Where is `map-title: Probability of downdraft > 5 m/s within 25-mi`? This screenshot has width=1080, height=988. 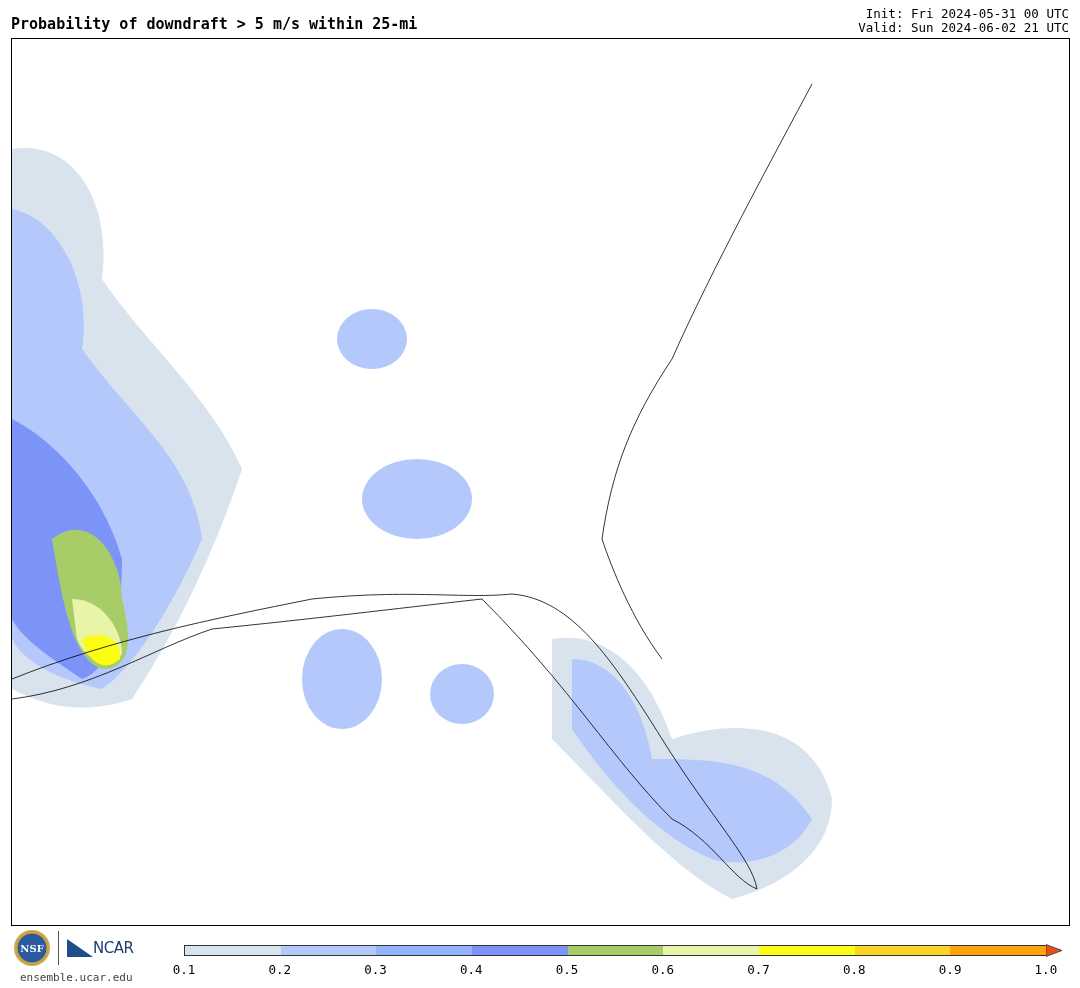 map-title: Probability of downdraft > 5 m/s within 25-mi is located at coordinates (214, 24).